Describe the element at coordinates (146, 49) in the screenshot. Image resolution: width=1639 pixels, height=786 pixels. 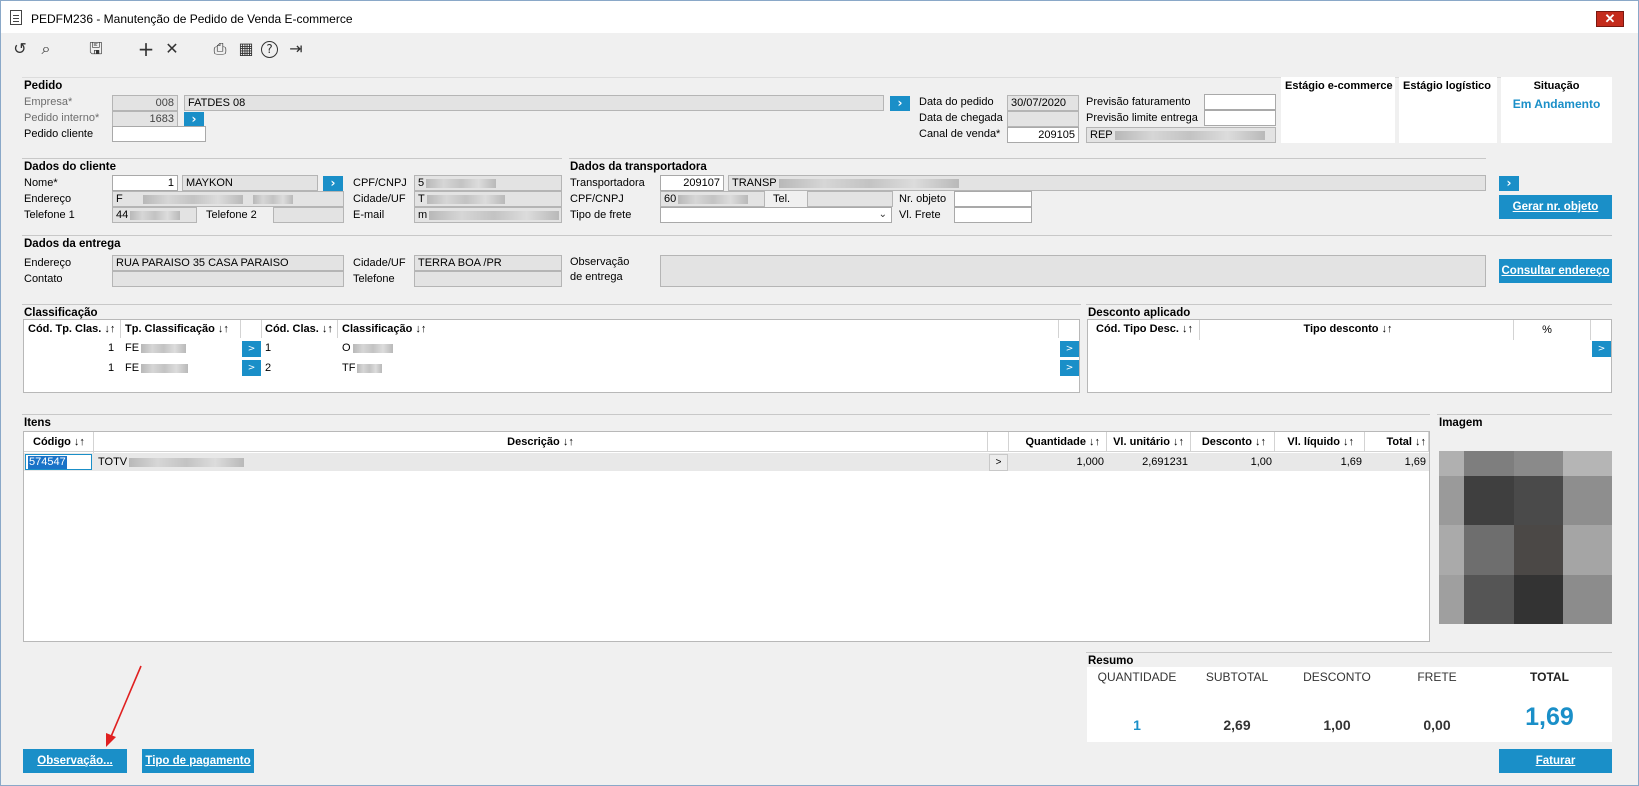
I see `add-icon: +` at that location.